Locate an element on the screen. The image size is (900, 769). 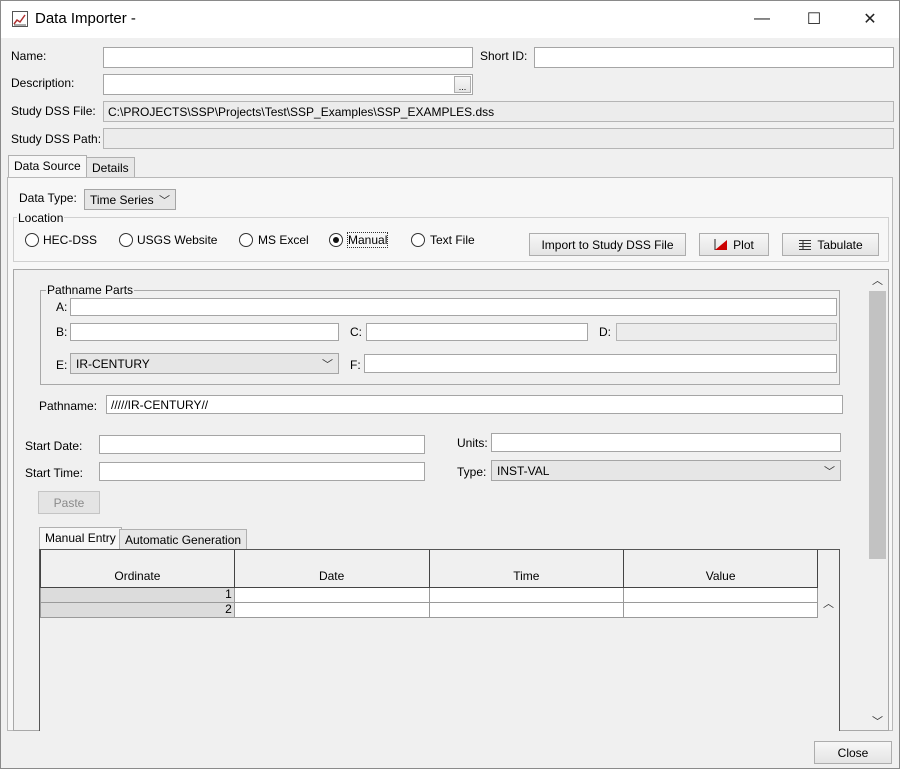
radio-manual is located at coordinates (336, 240).